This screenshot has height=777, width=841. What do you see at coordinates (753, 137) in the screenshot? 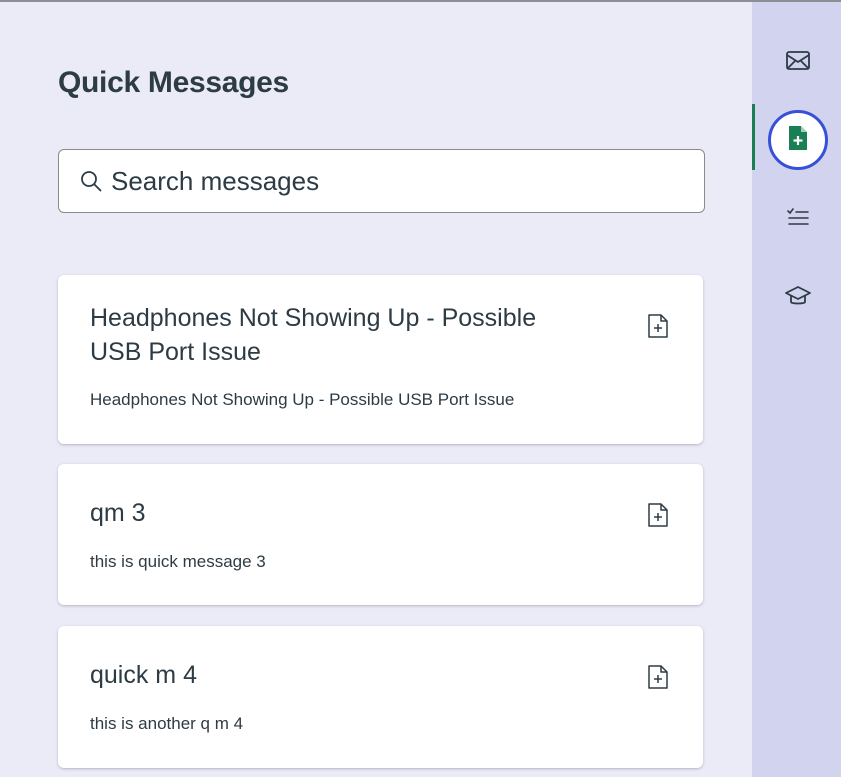
I see `active-indicator` at bounding box center [753, 137].